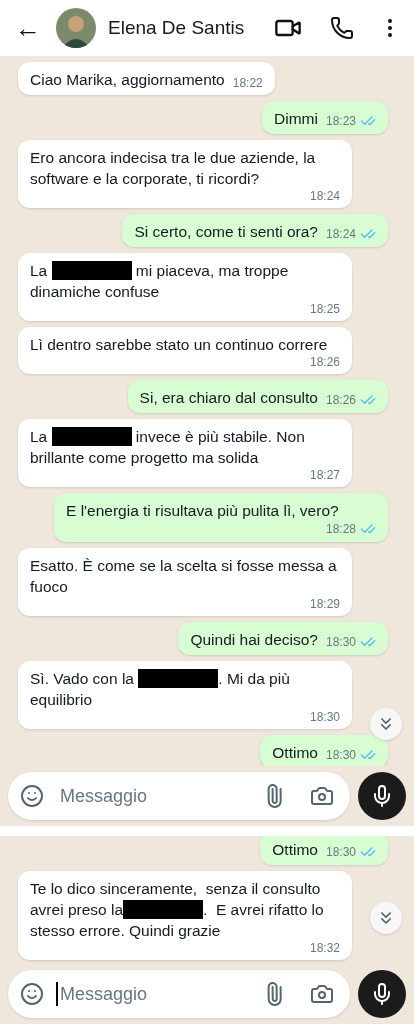  I want to click on message-text: Lì dentro sarebbe stato un continuo correre, so click(179, 345).